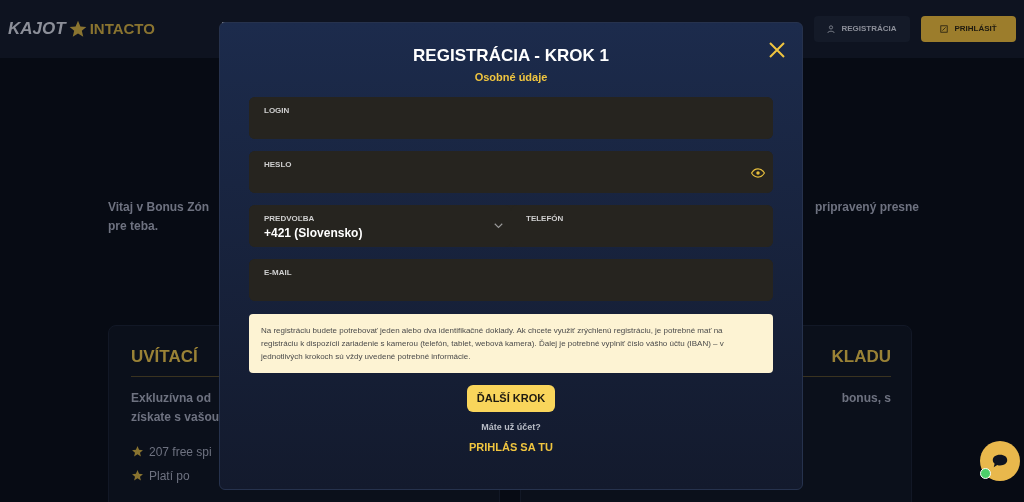 This screenshot has height=502, width=1024. Describe the element at coordinates (277, 111) in the screenshot. I see `field-label: LOGIN` at that location.